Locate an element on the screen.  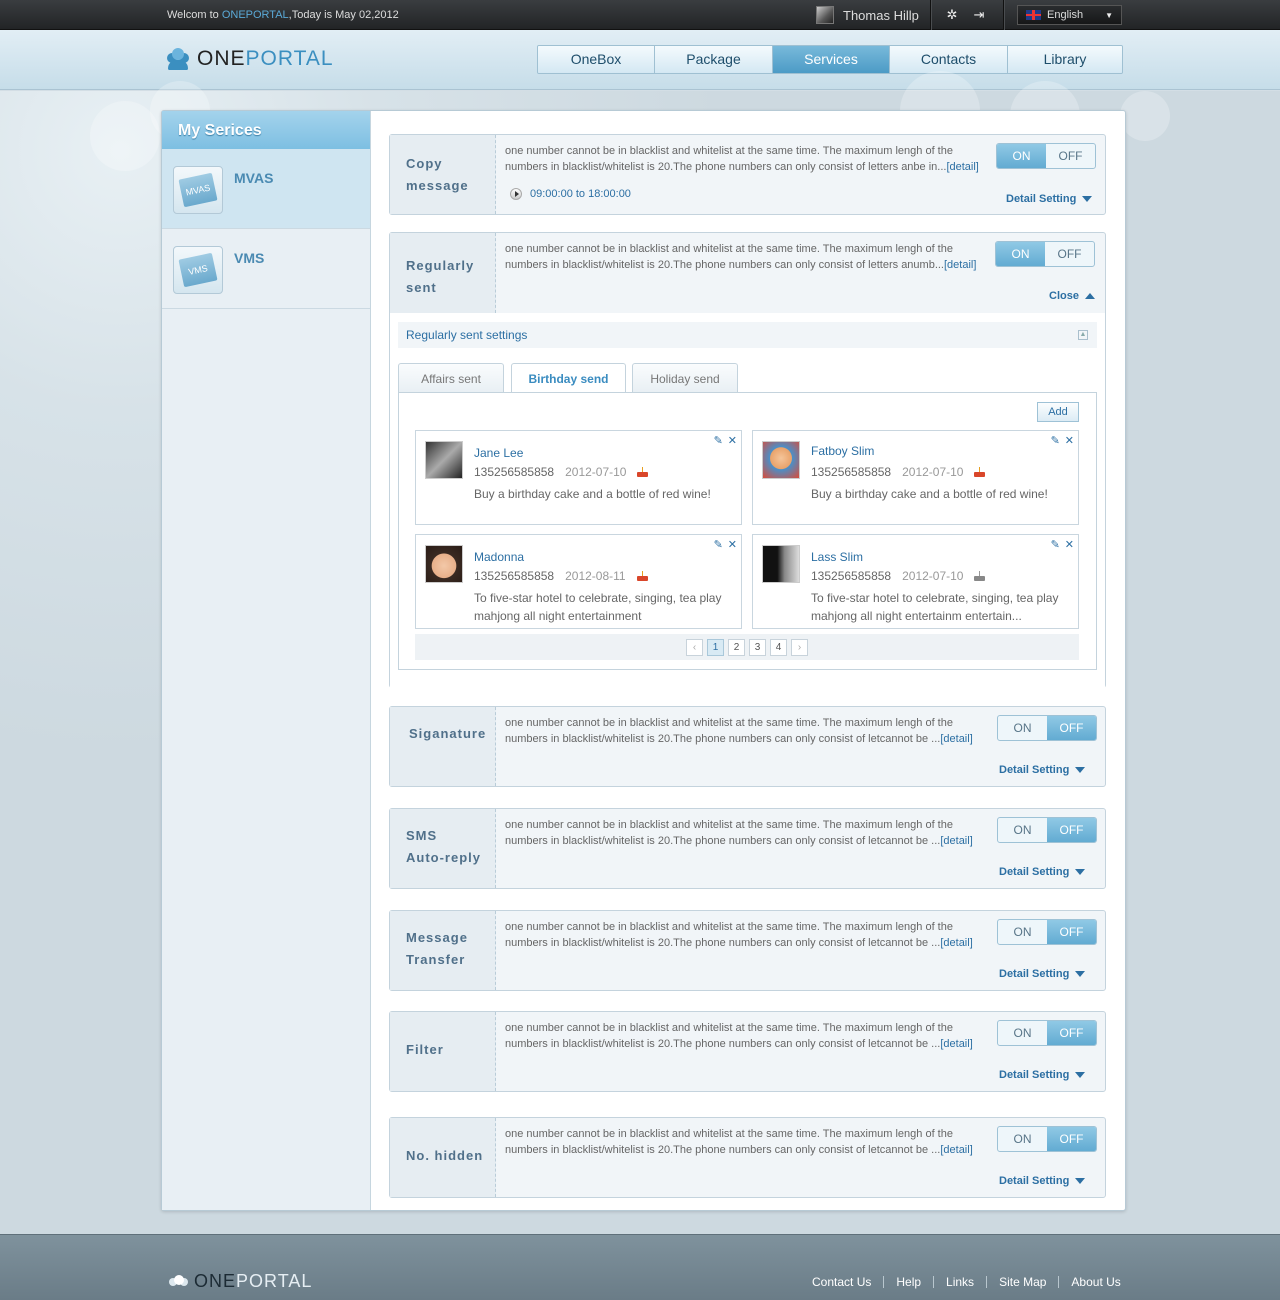
welcome-brand-link: ONEPORTAL is located at coordinates (255, 15).